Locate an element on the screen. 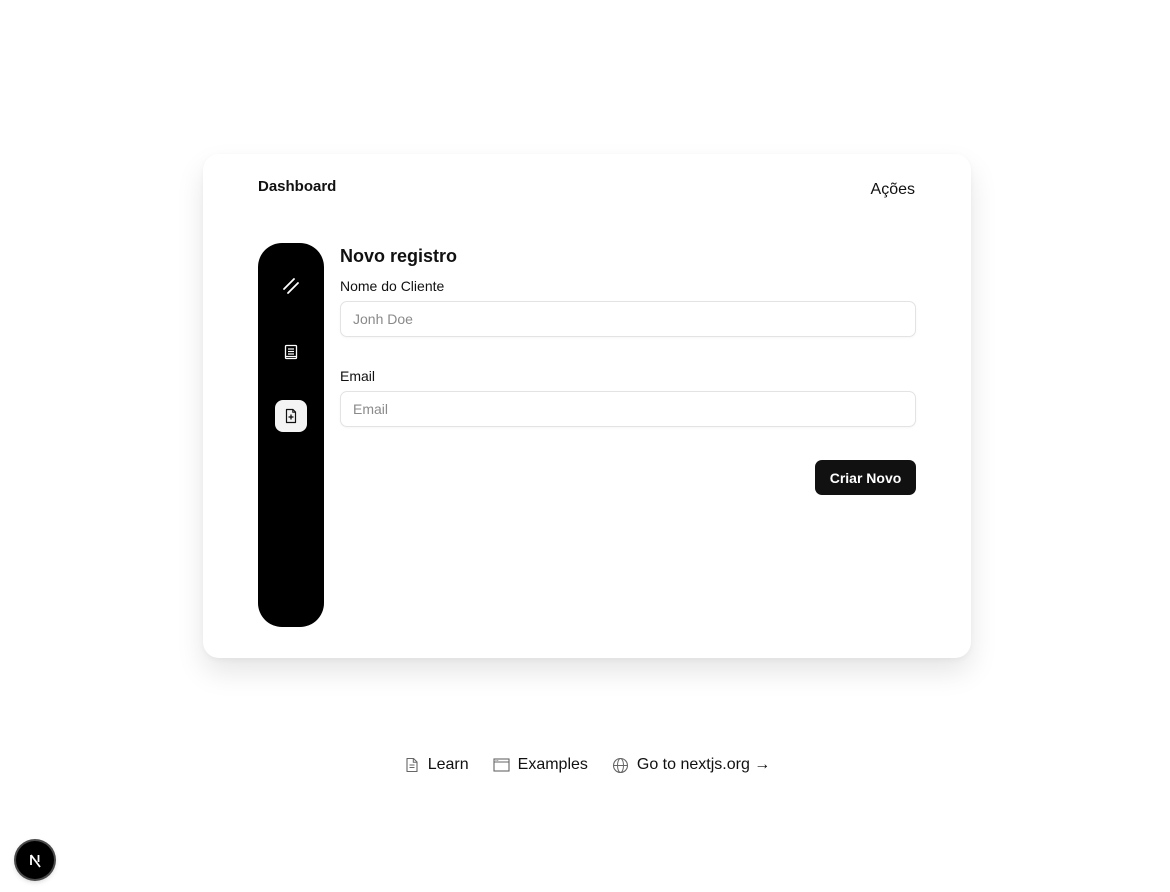  examples-link-label: Examples is located at coordinates (552, 764).